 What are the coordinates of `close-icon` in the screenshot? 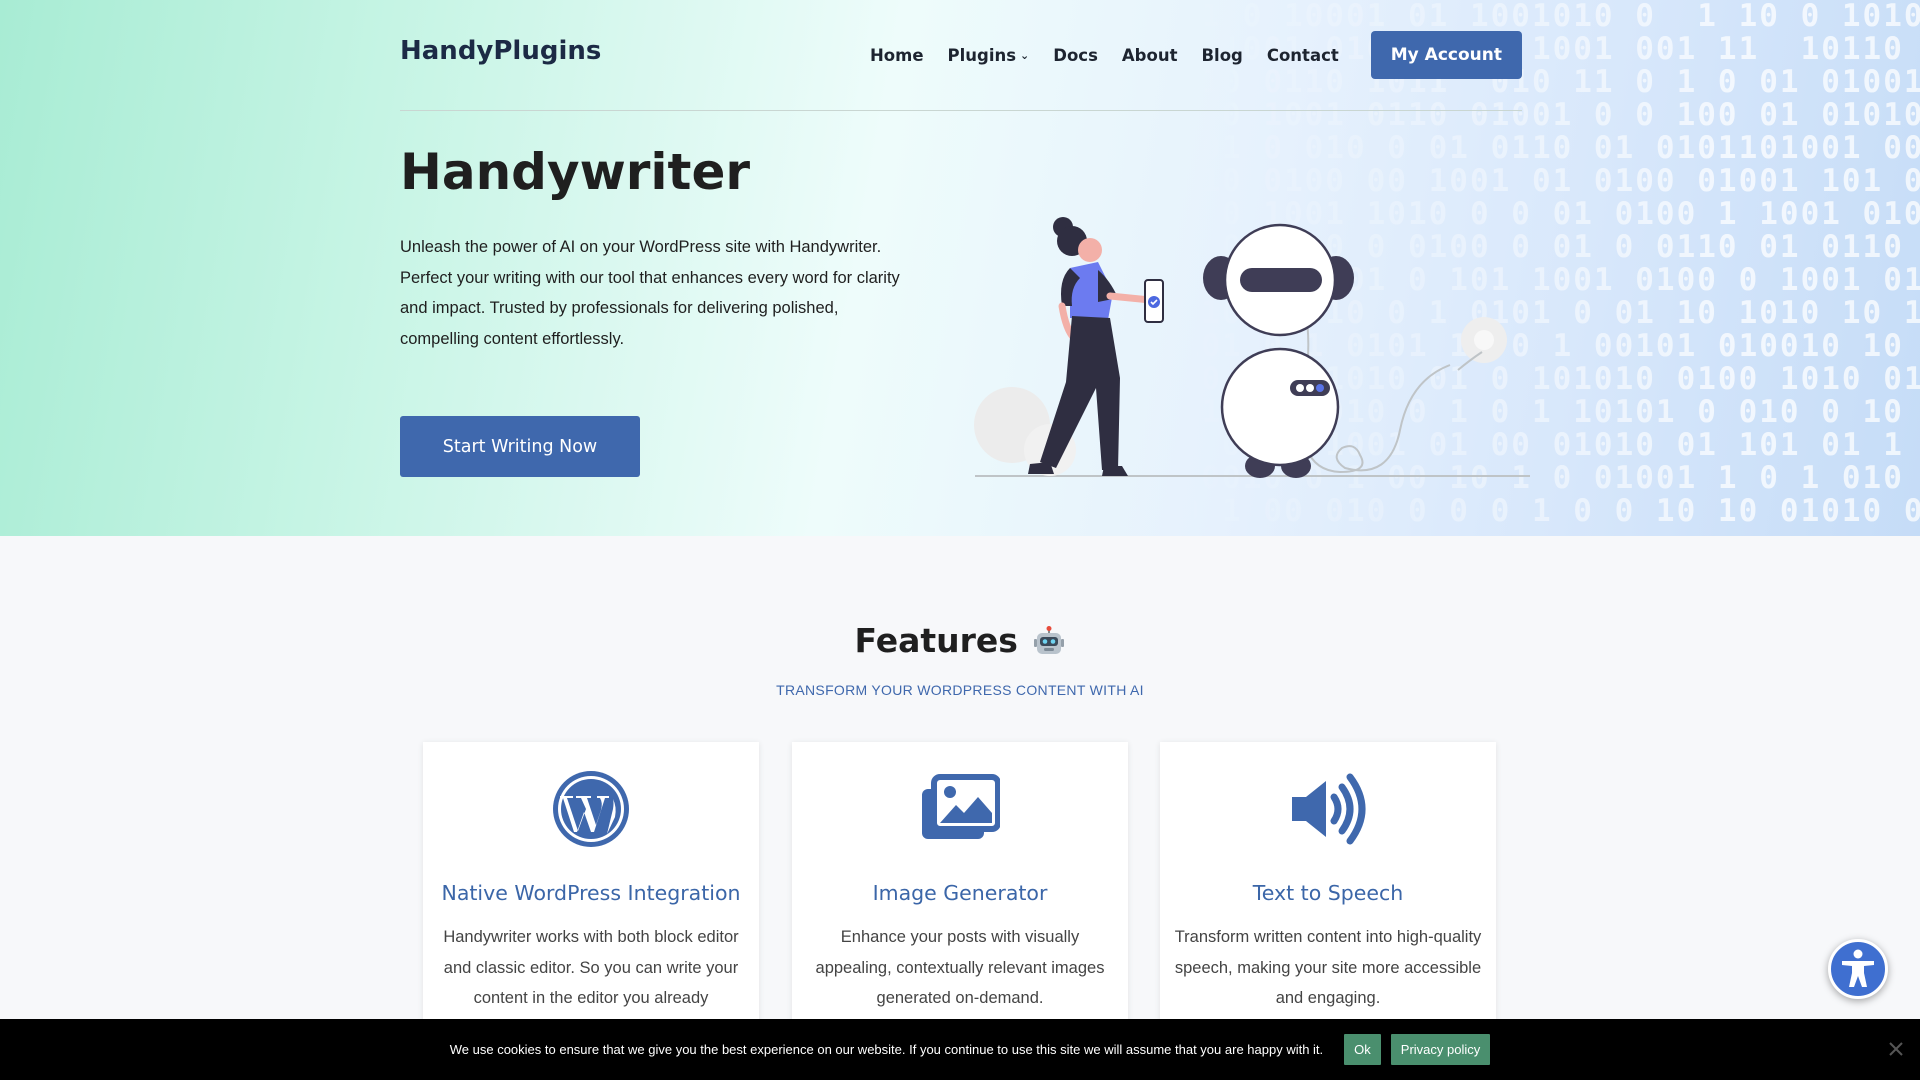 It's located at (1896, 1049).